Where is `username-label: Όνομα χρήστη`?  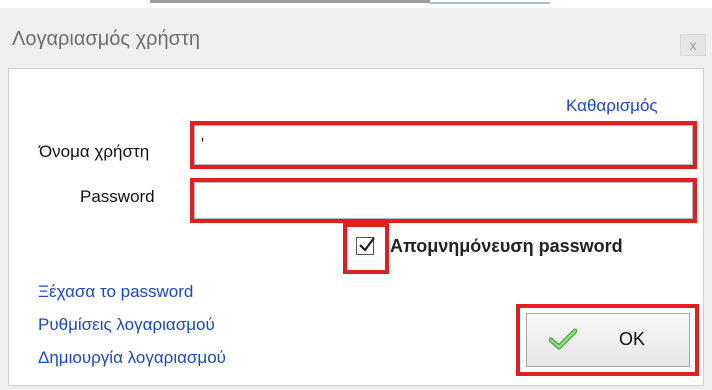 username-label: Όνομα χρήστη is located at coordinates (94, 151).